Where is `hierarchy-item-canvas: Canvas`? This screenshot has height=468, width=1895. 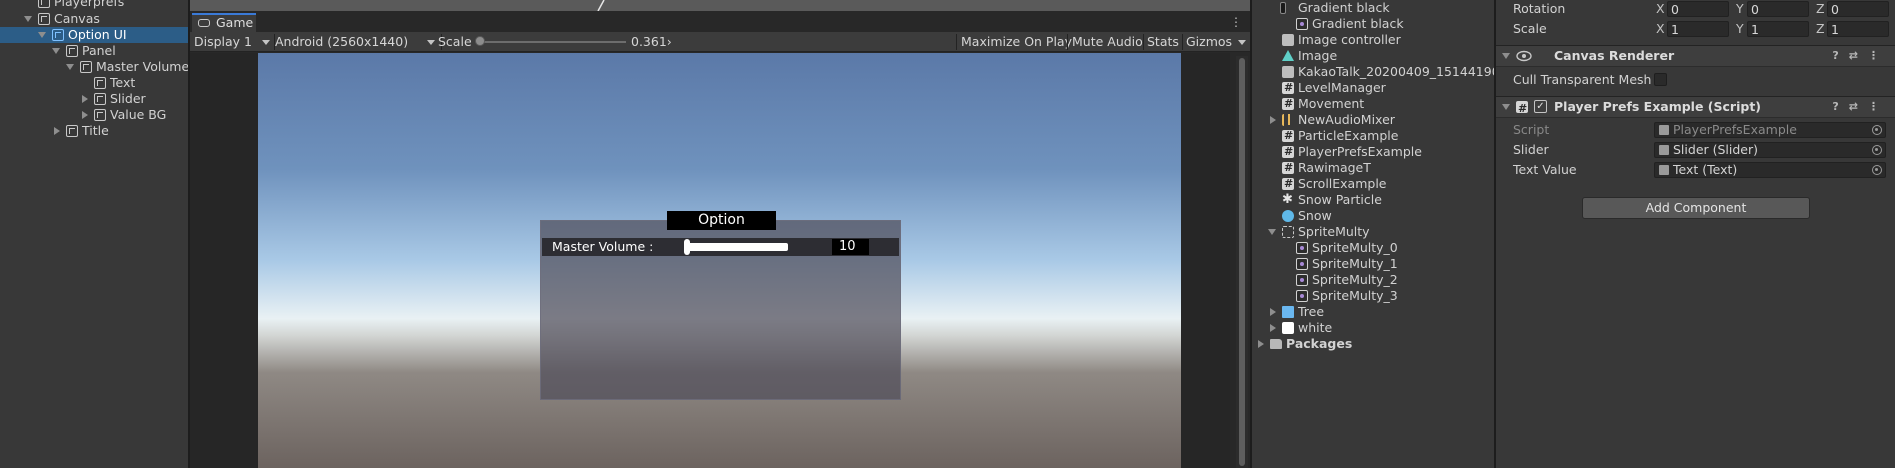
hierarchy-item-canvas: Canvas is located at coordinates (94, 19).